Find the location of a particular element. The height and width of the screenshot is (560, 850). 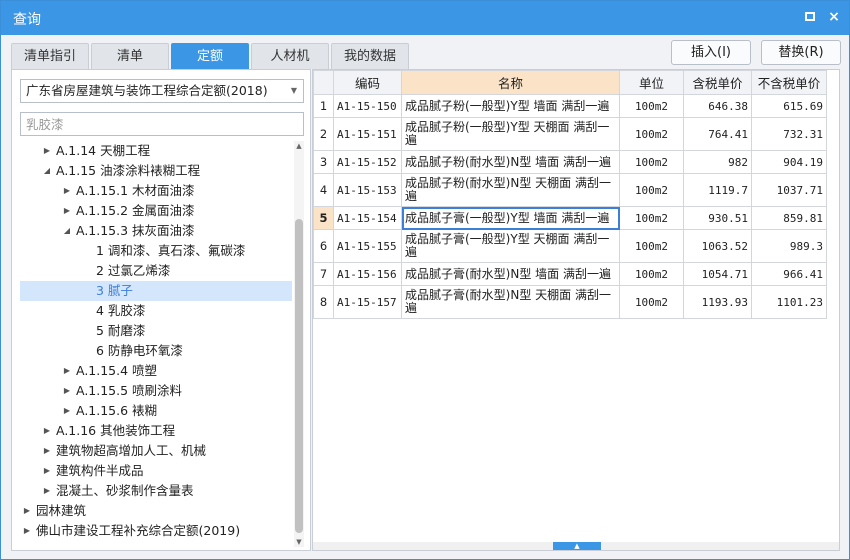

code-cell: A1-15-152 is located at coordinates (367, 162).